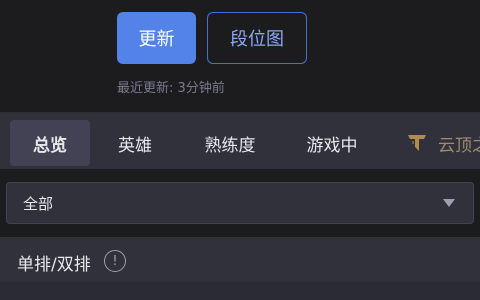 This screenshot has width=480, height=300. I want to click on tab-tft: 云顶之, so click(443, 143).